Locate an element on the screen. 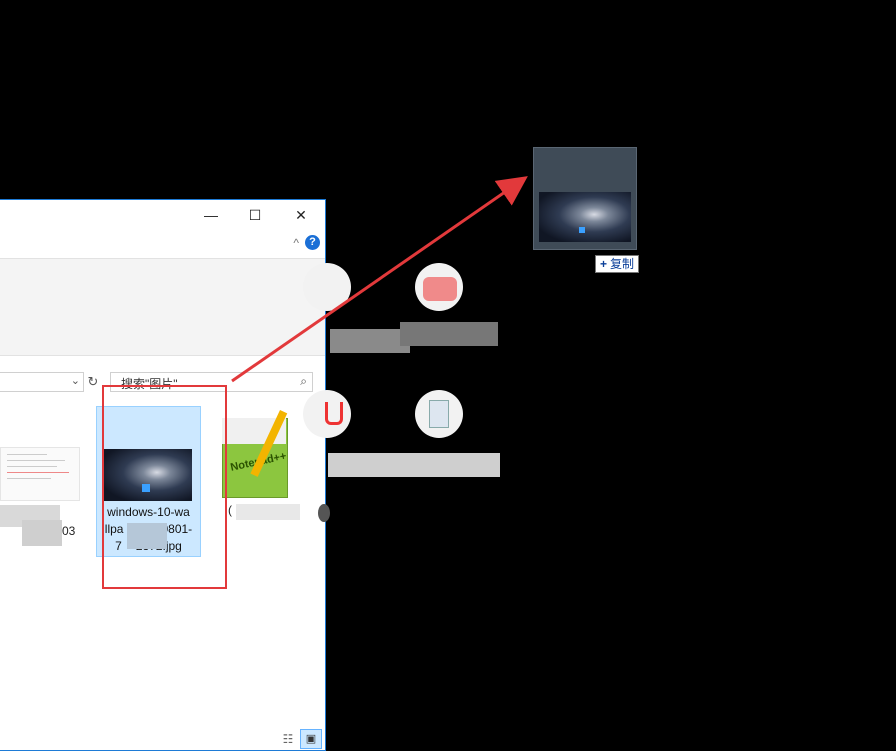 This screenshot has width=896, height=751. drag-preview is located at coordinates (585, 198).